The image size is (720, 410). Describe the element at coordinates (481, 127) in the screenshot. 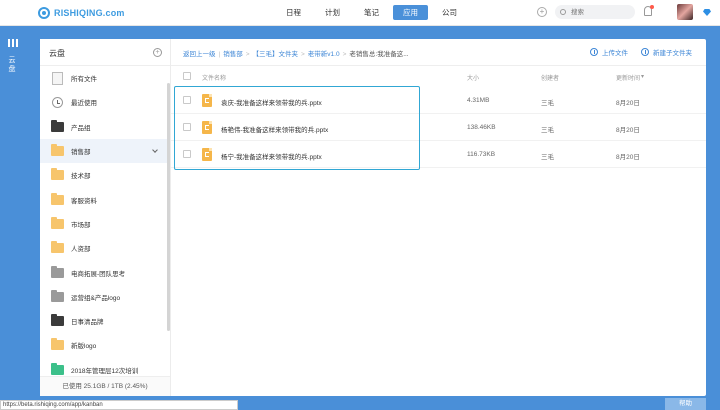

I see `file-size: 138.46KB` at that location.